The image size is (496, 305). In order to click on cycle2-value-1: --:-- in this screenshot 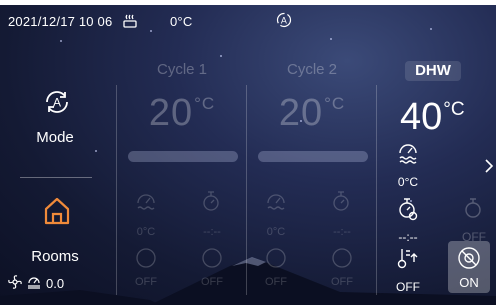, I will do `click(342, 232)`.